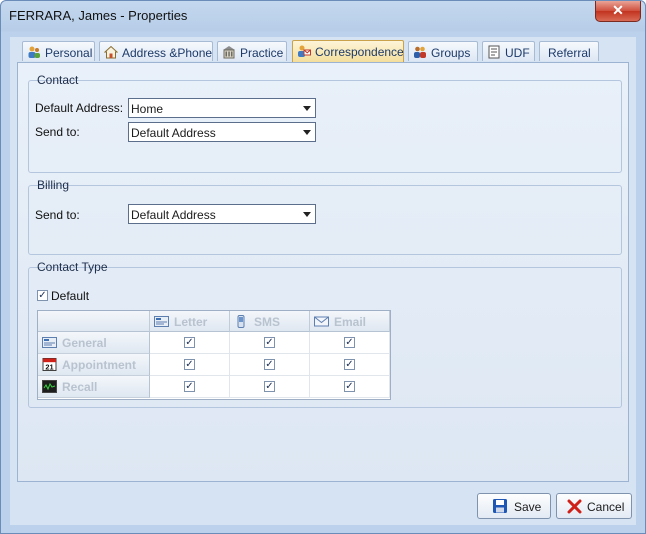 This screenshot has width=646, height=534. Describe the element at coordinates (49, 367) in the screenshot. I see `calendar-icon-day: 21` at that location.